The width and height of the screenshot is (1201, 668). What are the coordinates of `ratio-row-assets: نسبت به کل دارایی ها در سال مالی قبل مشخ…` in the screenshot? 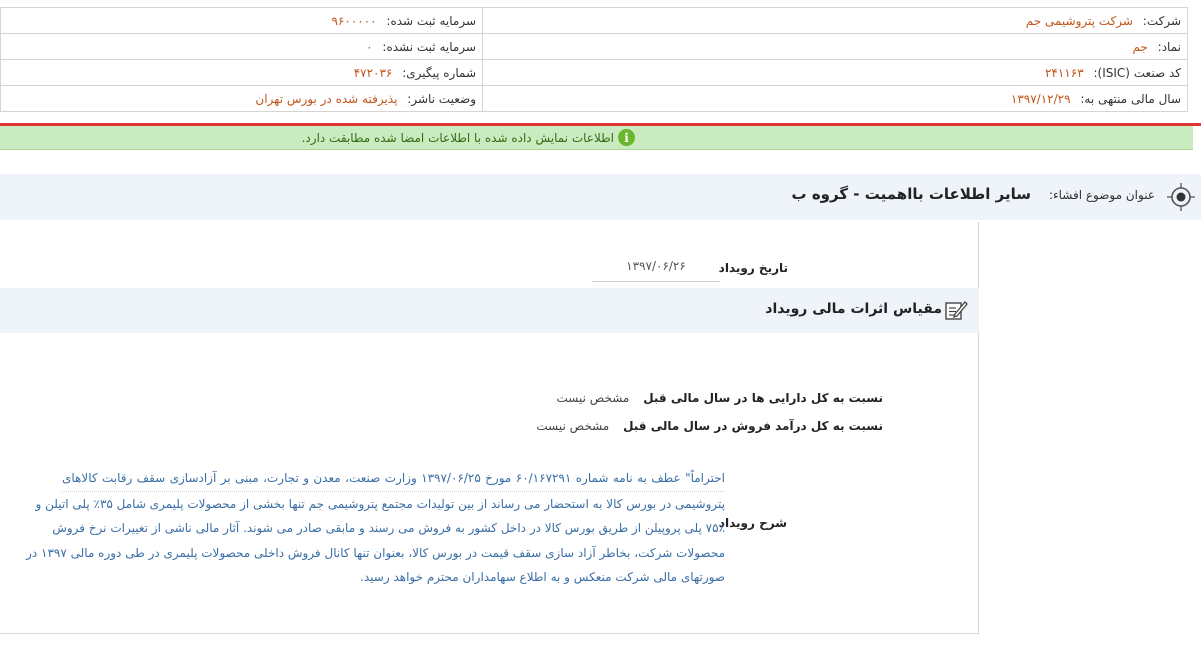 It's located at (720, 398).